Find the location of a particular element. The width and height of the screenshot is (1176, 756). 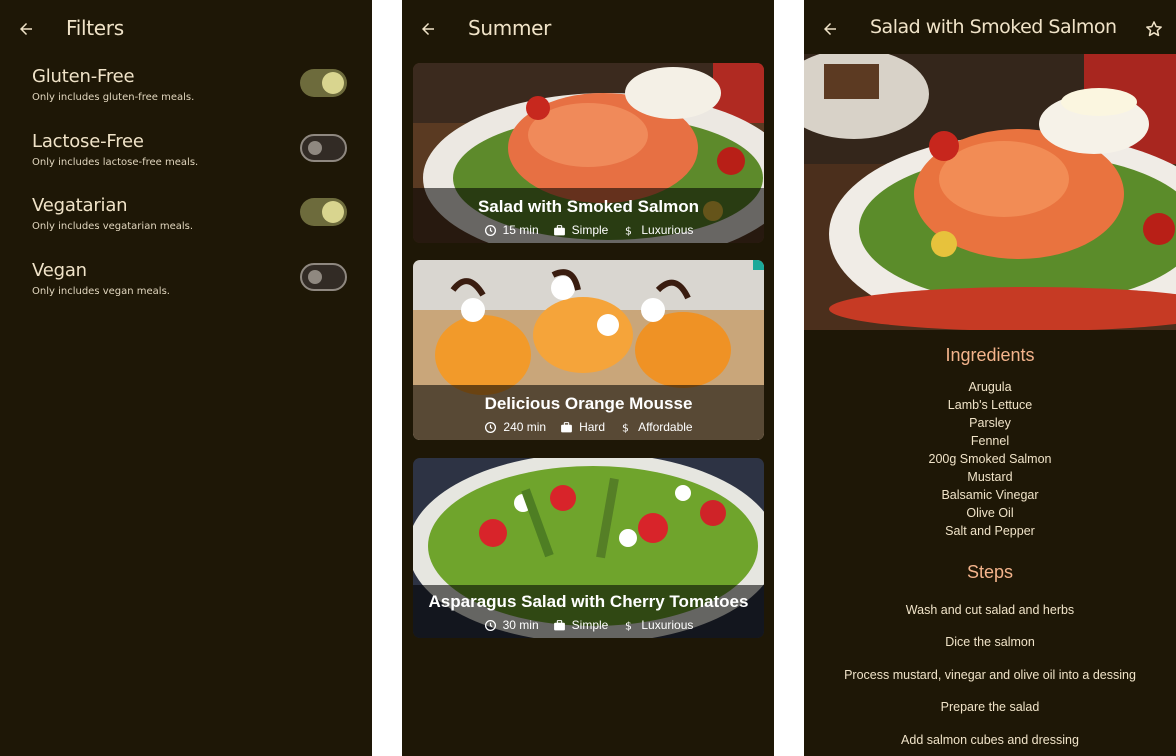

step-item: Prepare the salad is located at coordinates (990, 707).